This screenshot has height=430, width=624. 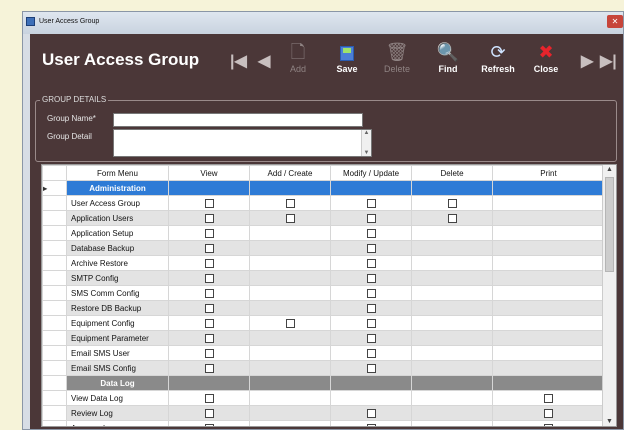 I want to click on table-row: Review Log, so click(x=323, y=413).